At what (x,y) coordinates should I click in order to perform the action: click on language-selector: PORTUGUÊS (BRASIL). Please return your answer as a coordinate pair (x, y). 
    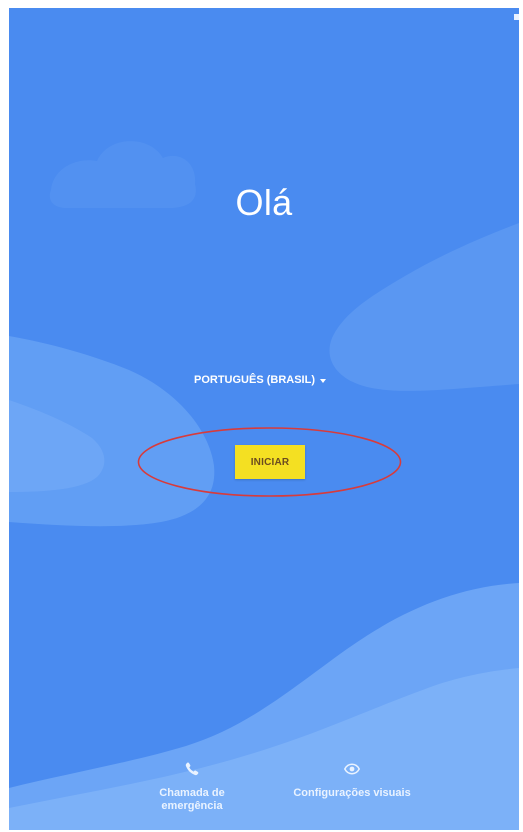
    Looking at the image, I should click on (260, 380).